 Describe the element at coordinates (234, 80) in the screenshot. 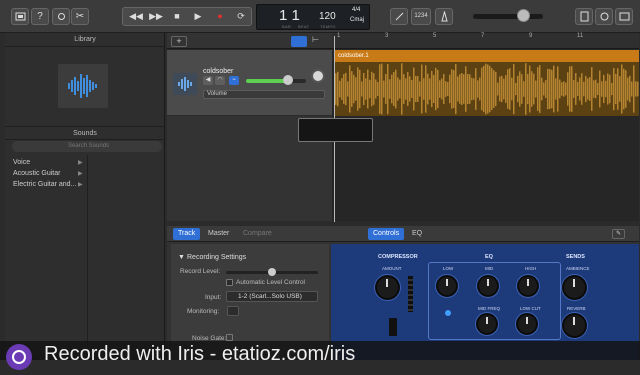

I see `automation-button: ⌁` at that location.